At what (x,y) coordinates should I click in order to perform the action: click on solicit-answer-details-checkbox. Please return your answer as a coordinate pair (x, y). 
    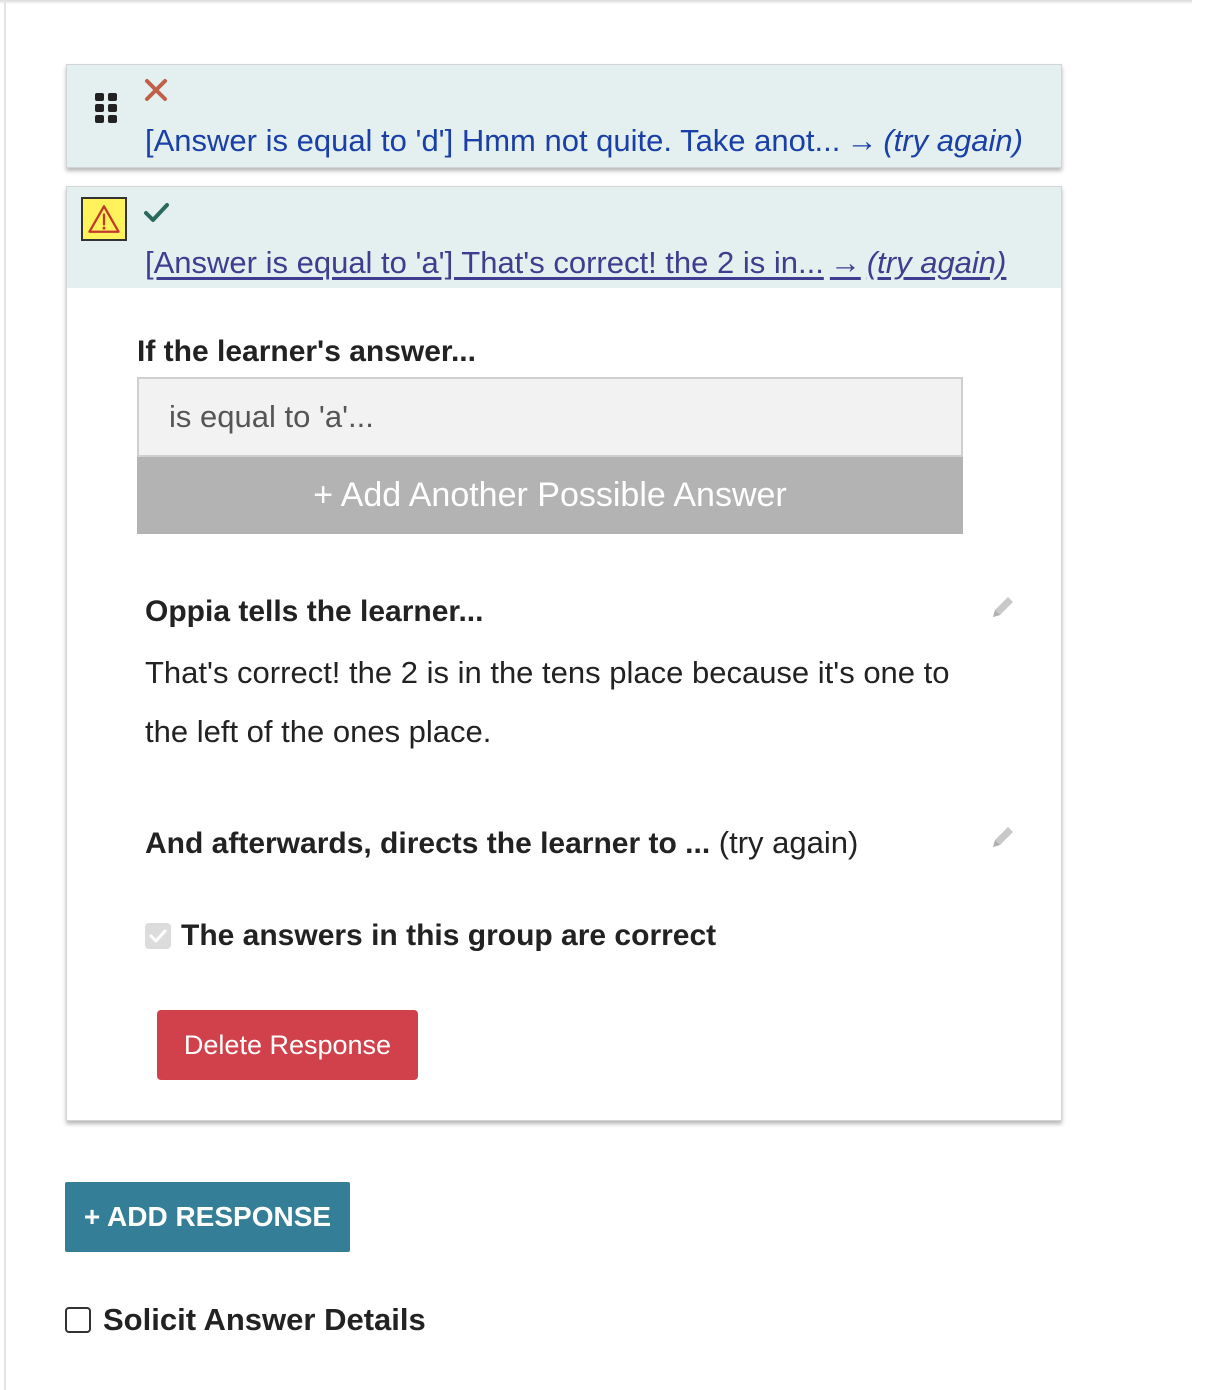
    Looking at the image, I should click on (78, 1320).